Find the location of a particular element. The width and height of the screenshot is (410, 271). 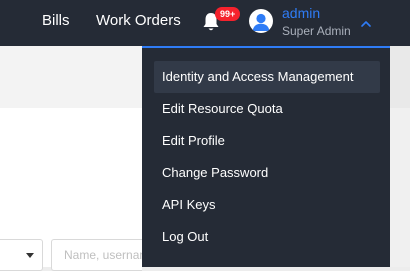

nav-link-work-orders: Work Orders is located at coordinates (138, 21).